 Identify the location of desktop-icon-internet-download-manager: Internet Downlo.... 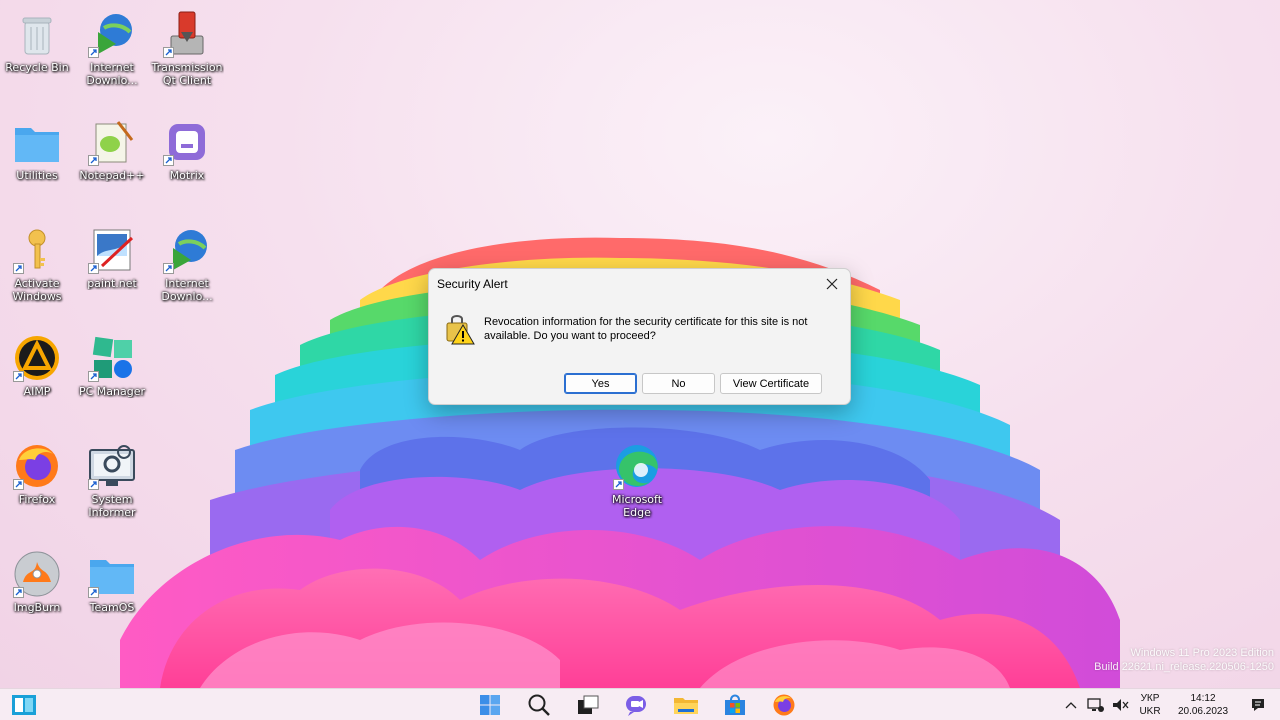
(112, 54).